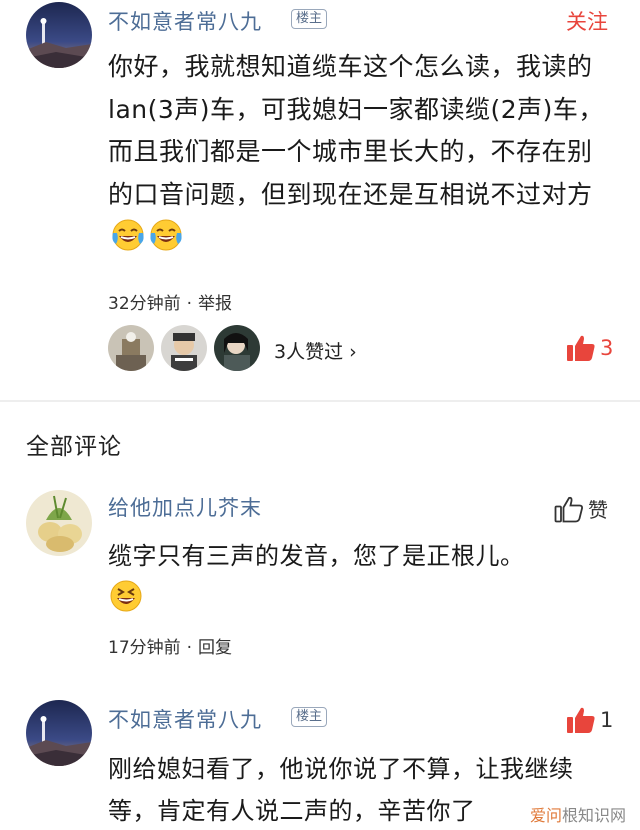 The width and height of the screenshot is (640, 830). What do you see at coordinates (215, 648) in the screenshot?
I see `reply-link: 回复` at bounding box center [215, 648].